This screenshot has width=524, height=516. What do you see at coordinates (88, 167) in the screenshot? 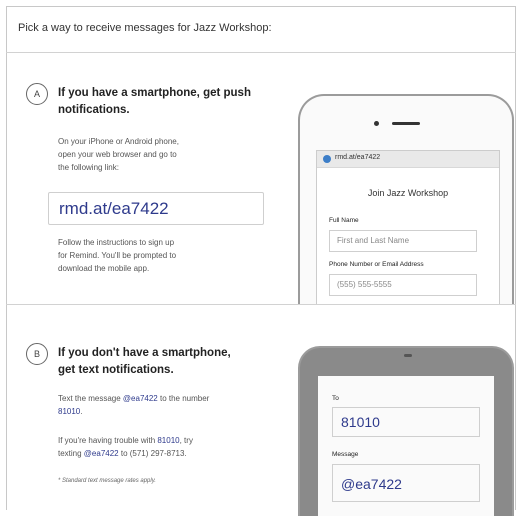
I see `instructions-line3: the following link:` at bounding box center [88, 167].